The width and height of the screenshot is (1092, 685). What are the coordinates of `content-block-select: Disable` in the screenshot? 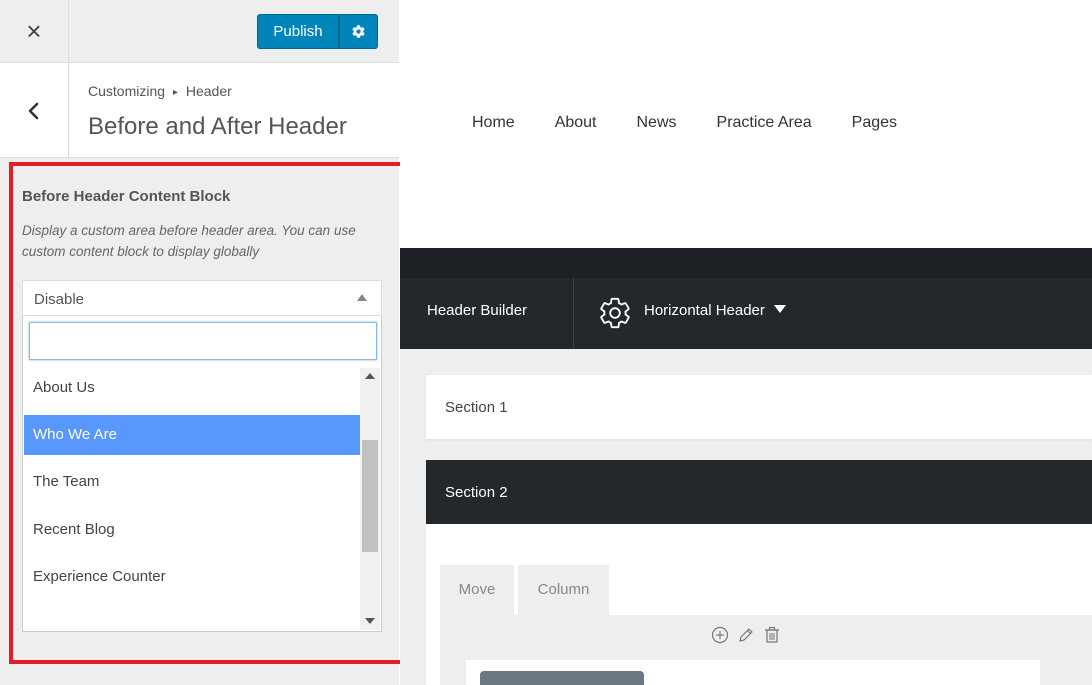 It's located at (202, 298).